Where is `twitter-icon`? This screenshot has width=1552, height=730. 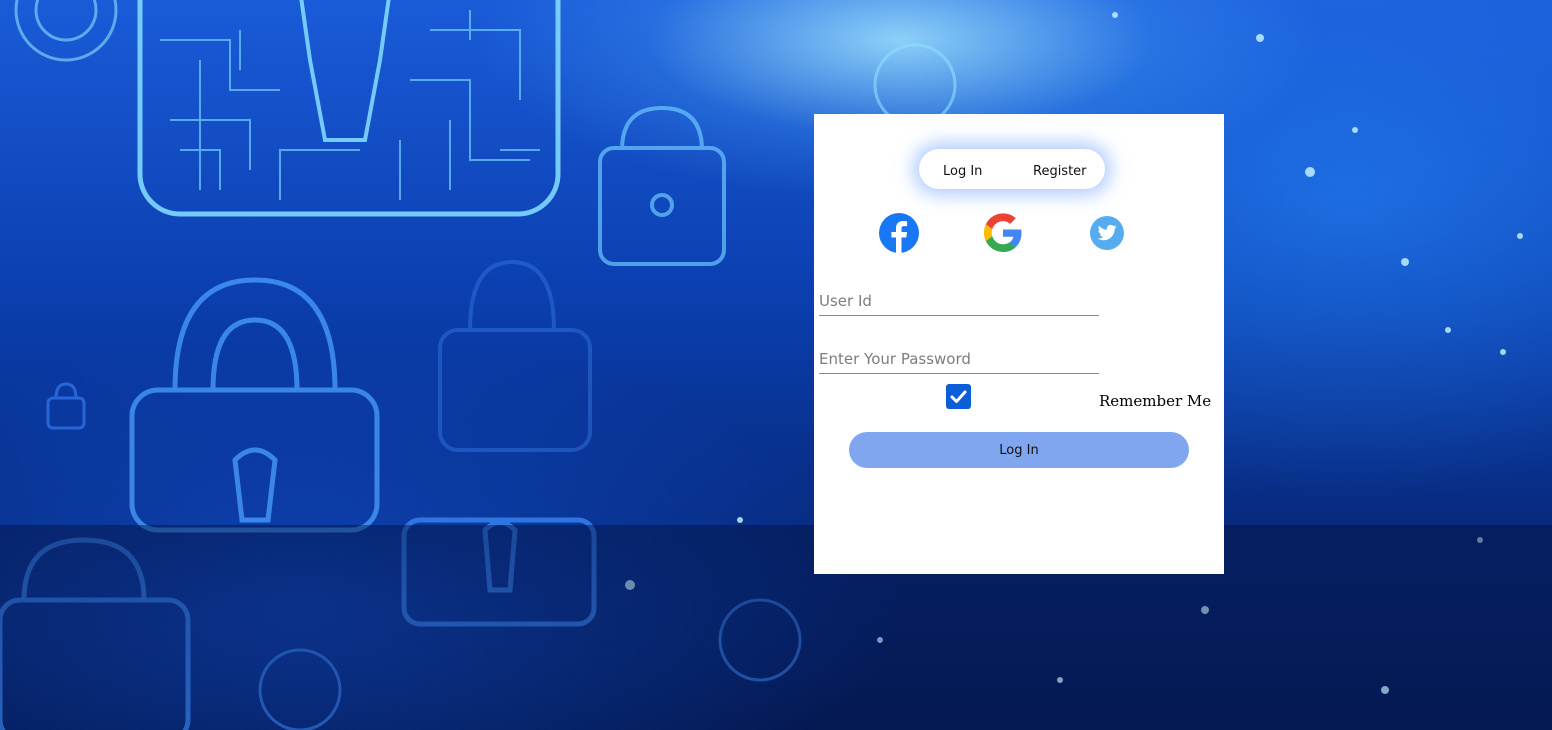 twitter-icon is located at coordinates (1107, 235).